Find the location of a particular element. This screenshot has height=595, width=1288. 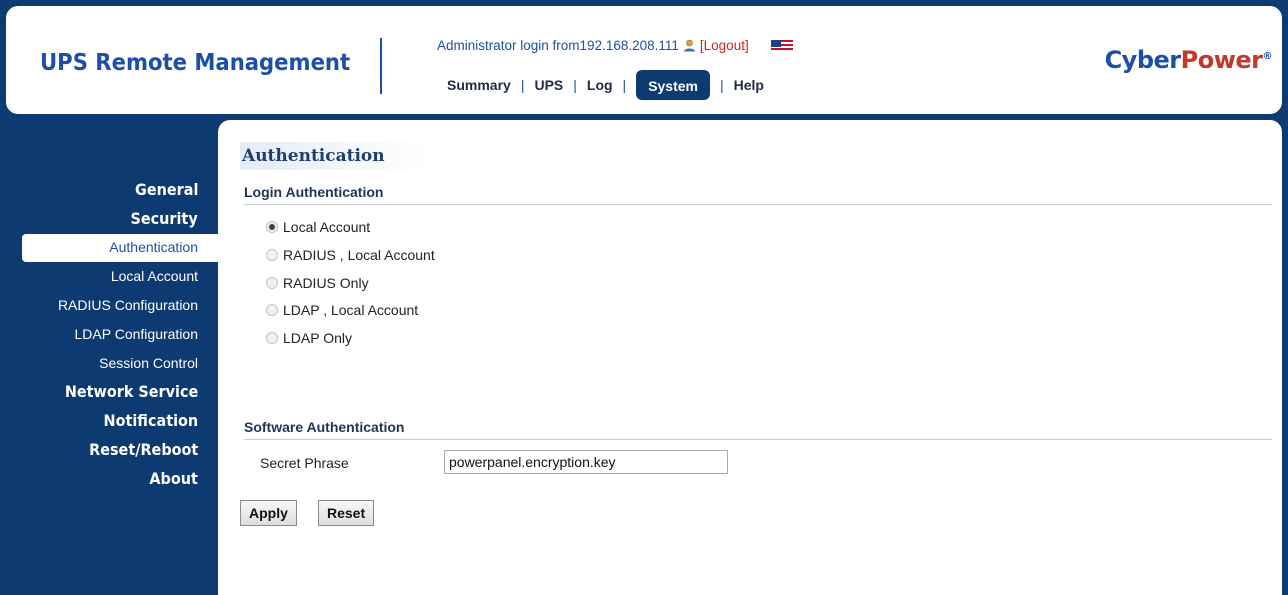

nav-help: Help is located at coordinates (749, 85).